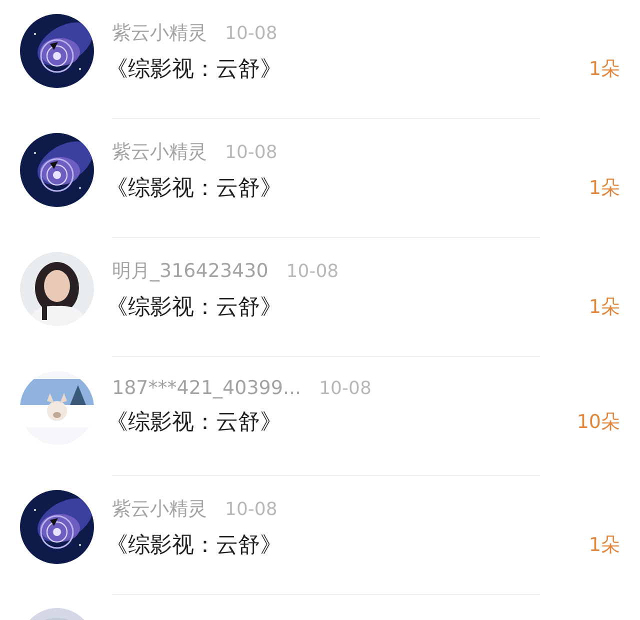 The height and width of the screenshot is (620, 640). I want to click on user-name: 明月_316423430, so click(190, 271).